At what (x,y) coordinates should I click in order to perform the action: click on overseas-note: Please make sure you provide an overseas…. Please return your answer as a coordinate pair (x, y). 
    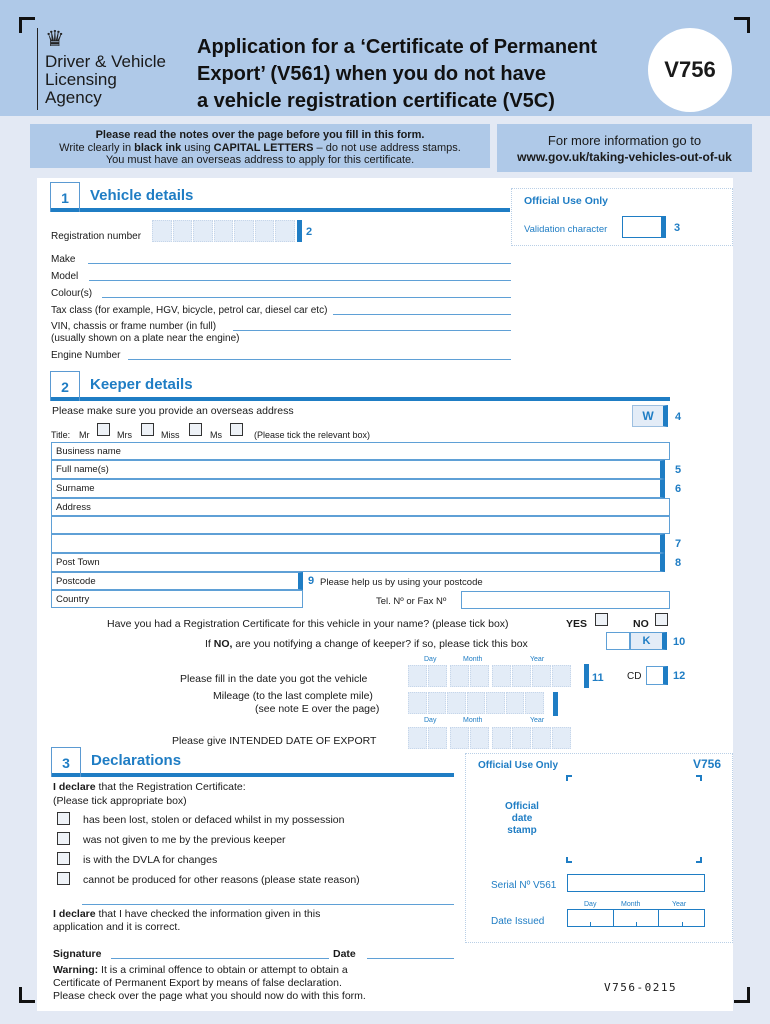
    Looking at the image, I should click on (173, 411).